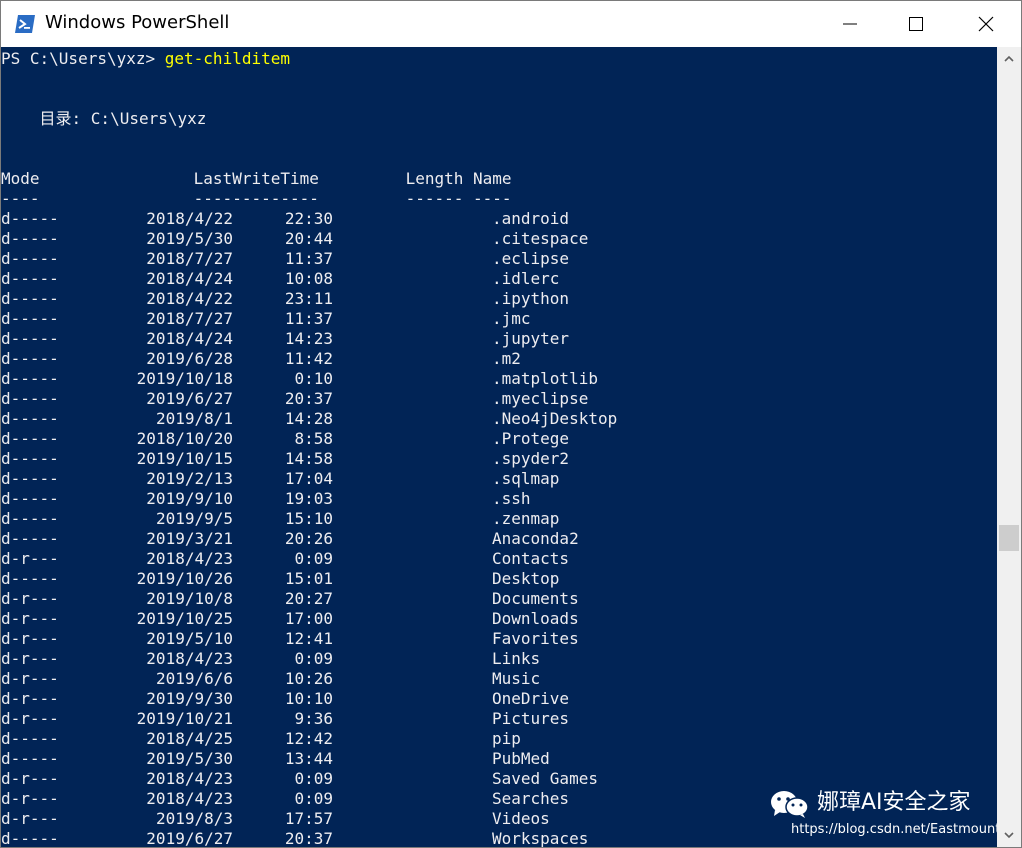  Describe the element at coordinates (313, 718) in the screenshot. I see `entry-time: 9:36` at that location.